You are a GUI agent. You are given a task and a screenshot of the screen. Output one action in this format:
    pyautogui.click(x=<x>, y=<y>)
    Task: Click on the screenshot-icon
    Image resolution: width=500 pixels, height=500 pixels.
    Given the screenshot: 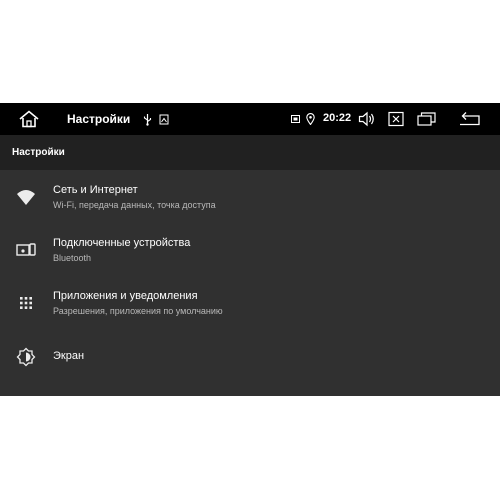 What is the action you would take?
    pyautogui.click(x=164, y=119)
    